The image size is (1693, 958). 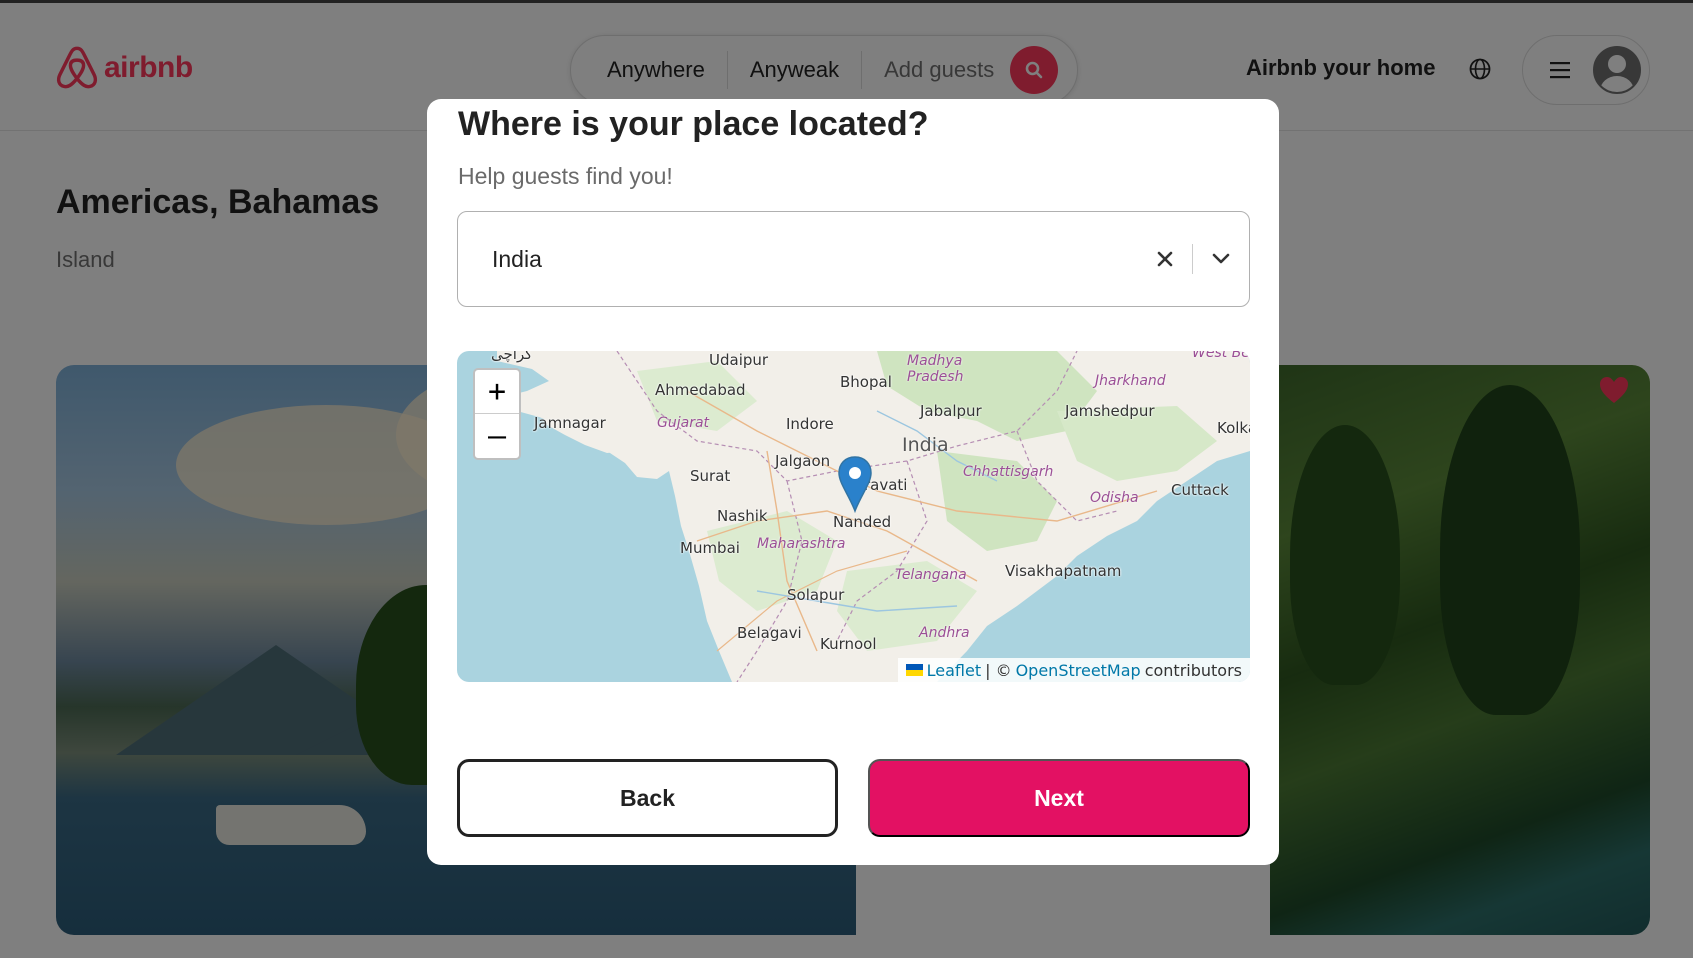 What do you see at coordinates (954, 670) in the screenshot?
I see `leaflet-link: Leaflet` at bounding box center [954, 670].